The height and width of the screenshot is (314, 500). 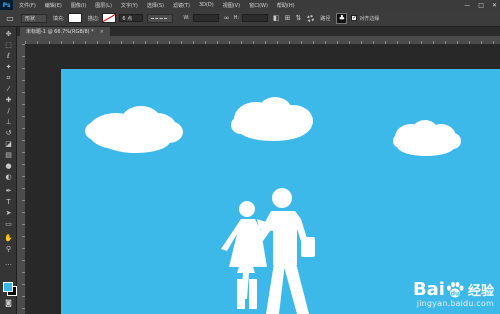 I want to click on cloud-middle, so click(x=272, y=119).